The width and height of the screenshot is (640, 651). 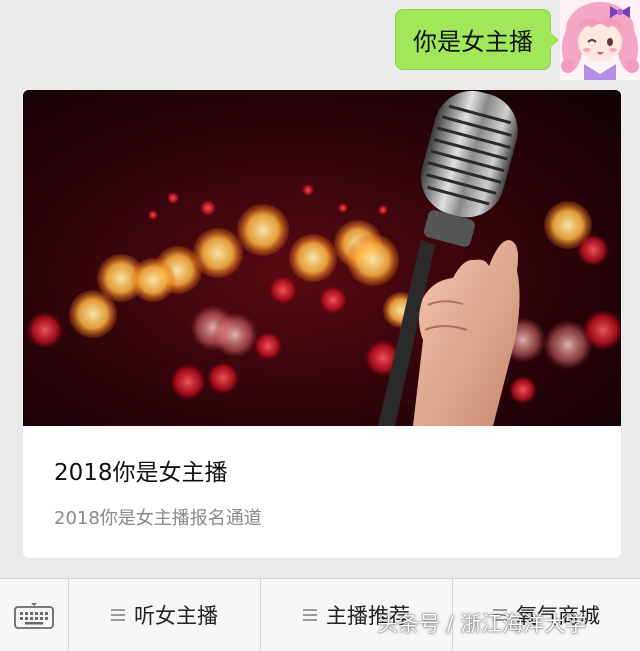 I want to click on keyboard-icon, so click(x=34, y=616).